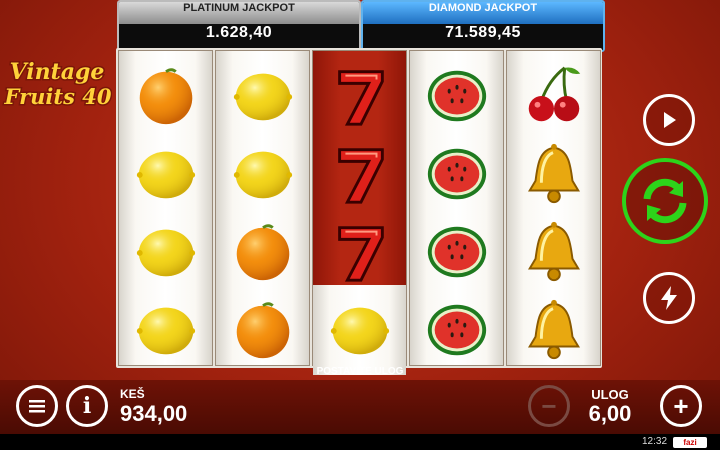 This screenshot has width=720, height=450. I want to click on plus-icon: +, so click(681, 405).